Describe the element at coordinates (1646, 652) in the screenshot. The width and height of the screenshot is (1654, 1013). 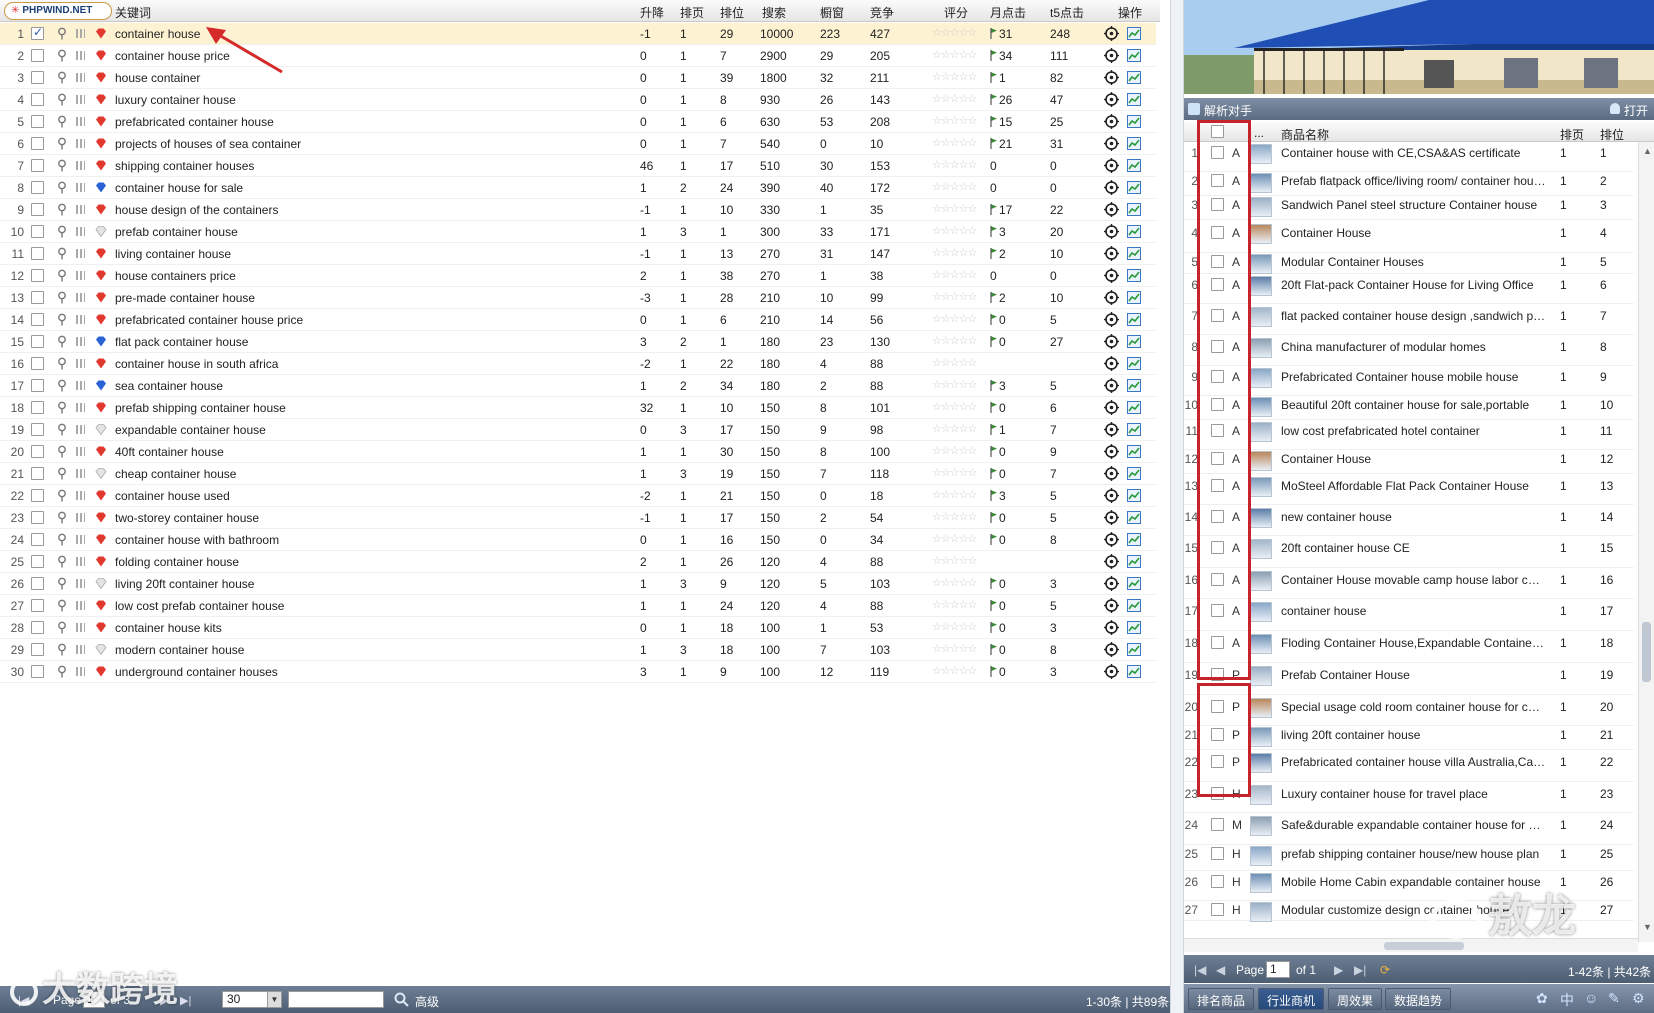
I see `scroll-thumb` at that location.